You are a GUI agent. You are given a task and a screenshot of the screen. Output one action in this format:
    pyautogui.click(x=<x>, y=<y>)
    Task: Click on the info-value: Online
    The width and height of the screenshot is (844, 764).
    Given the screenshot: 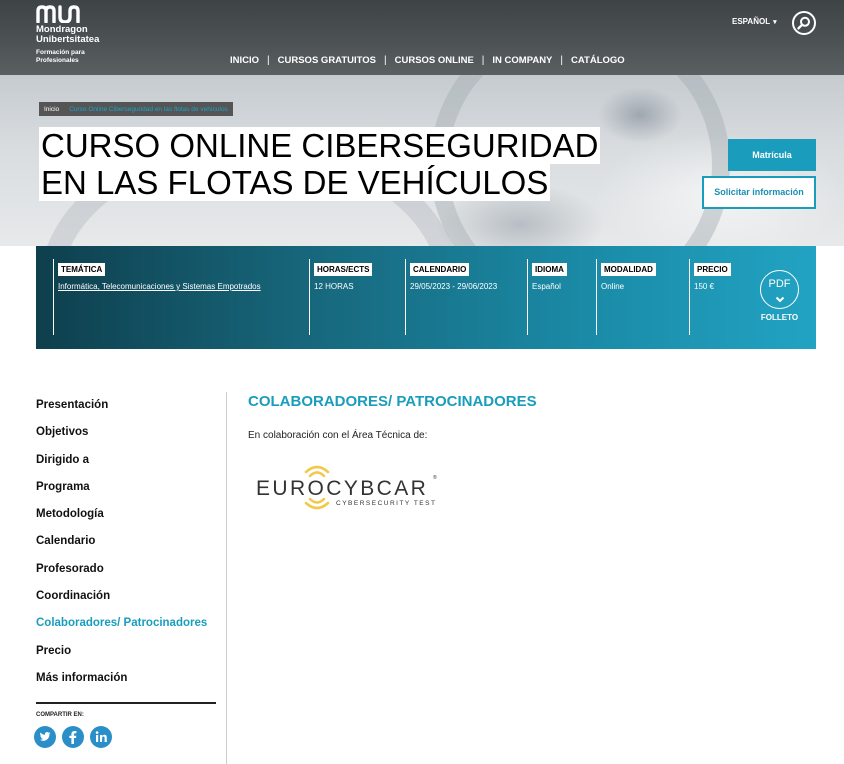 What is the action you would take?
    pyautogui.click(x=613, y=286)
    